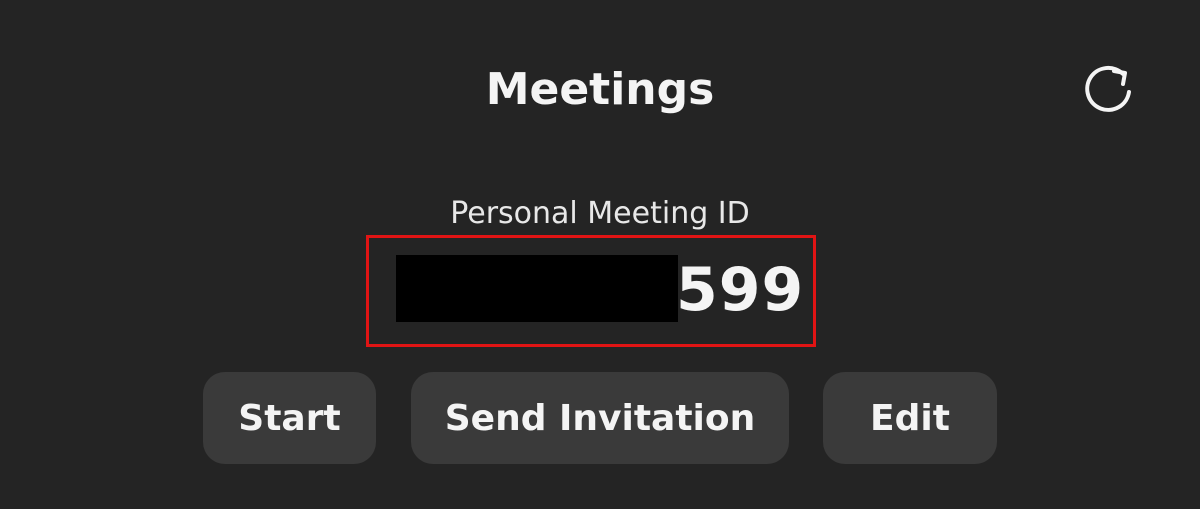 This screenshot has height=509, width=1200. I want to click on page-title: Meetings, so click(600, 89).